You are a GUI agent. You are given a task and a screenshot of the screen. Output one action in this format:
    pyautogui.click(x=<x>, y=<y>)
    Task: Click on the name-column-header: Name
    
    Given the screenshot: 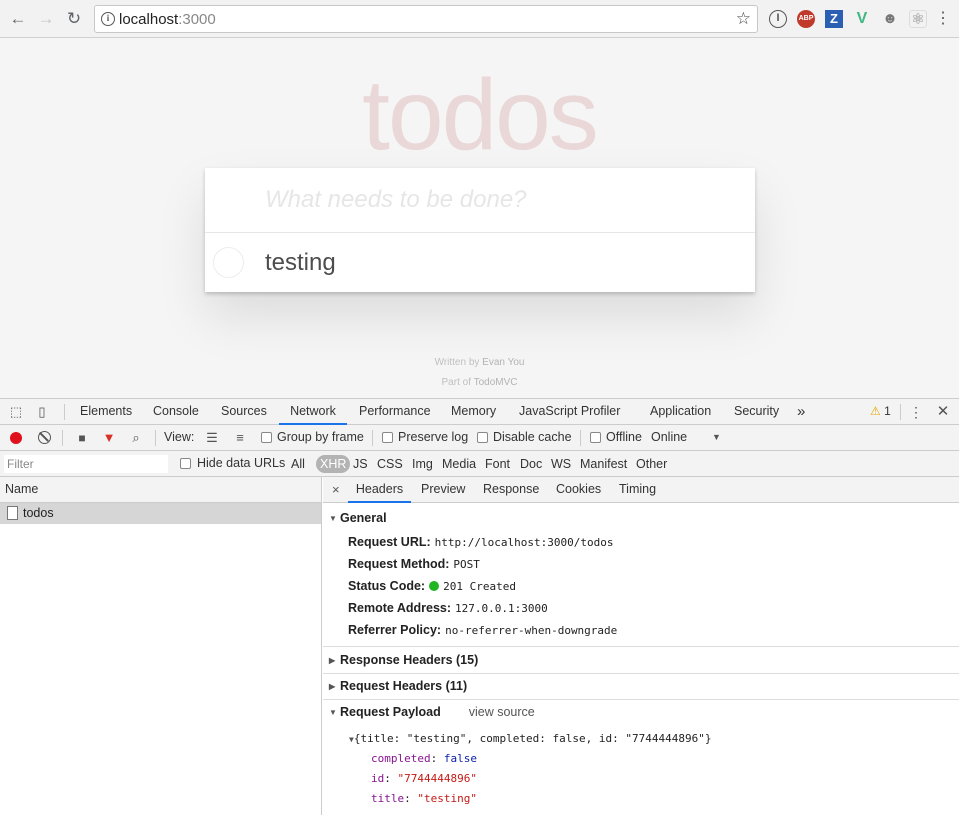 What is the action you would take?
    pyautogui.click(x=160, y=490)
    